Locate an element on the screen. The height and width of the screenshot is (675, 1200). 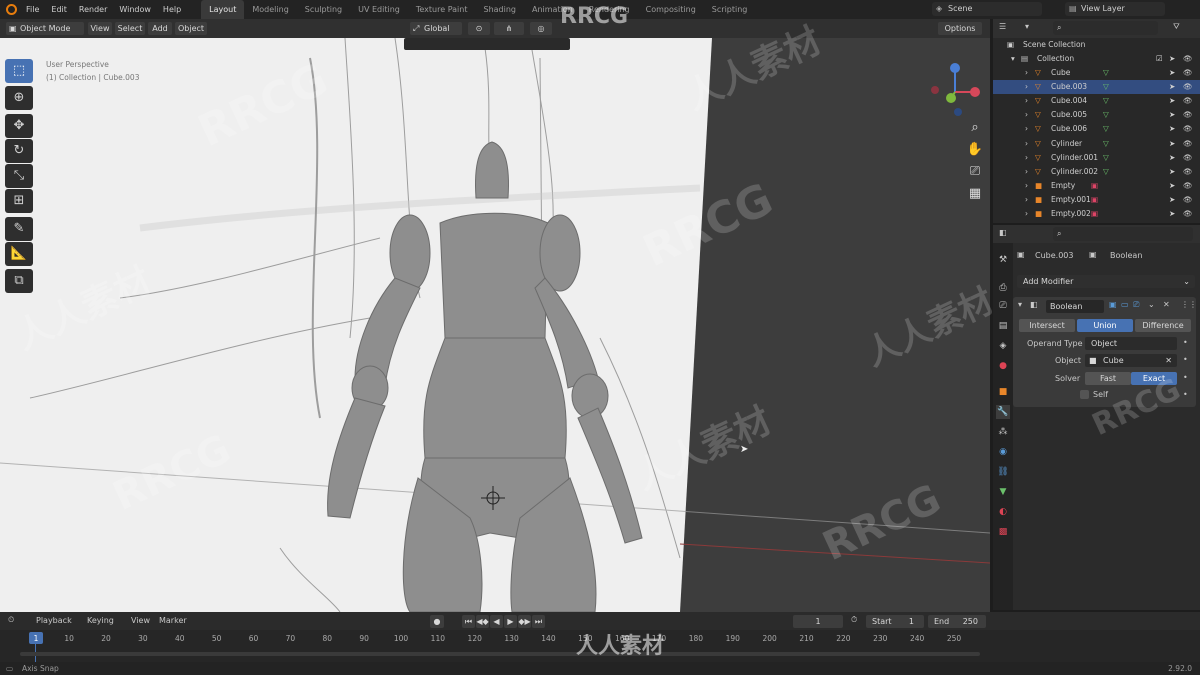
filter-icon: ⛛ is located at coordinates (1176, 27).